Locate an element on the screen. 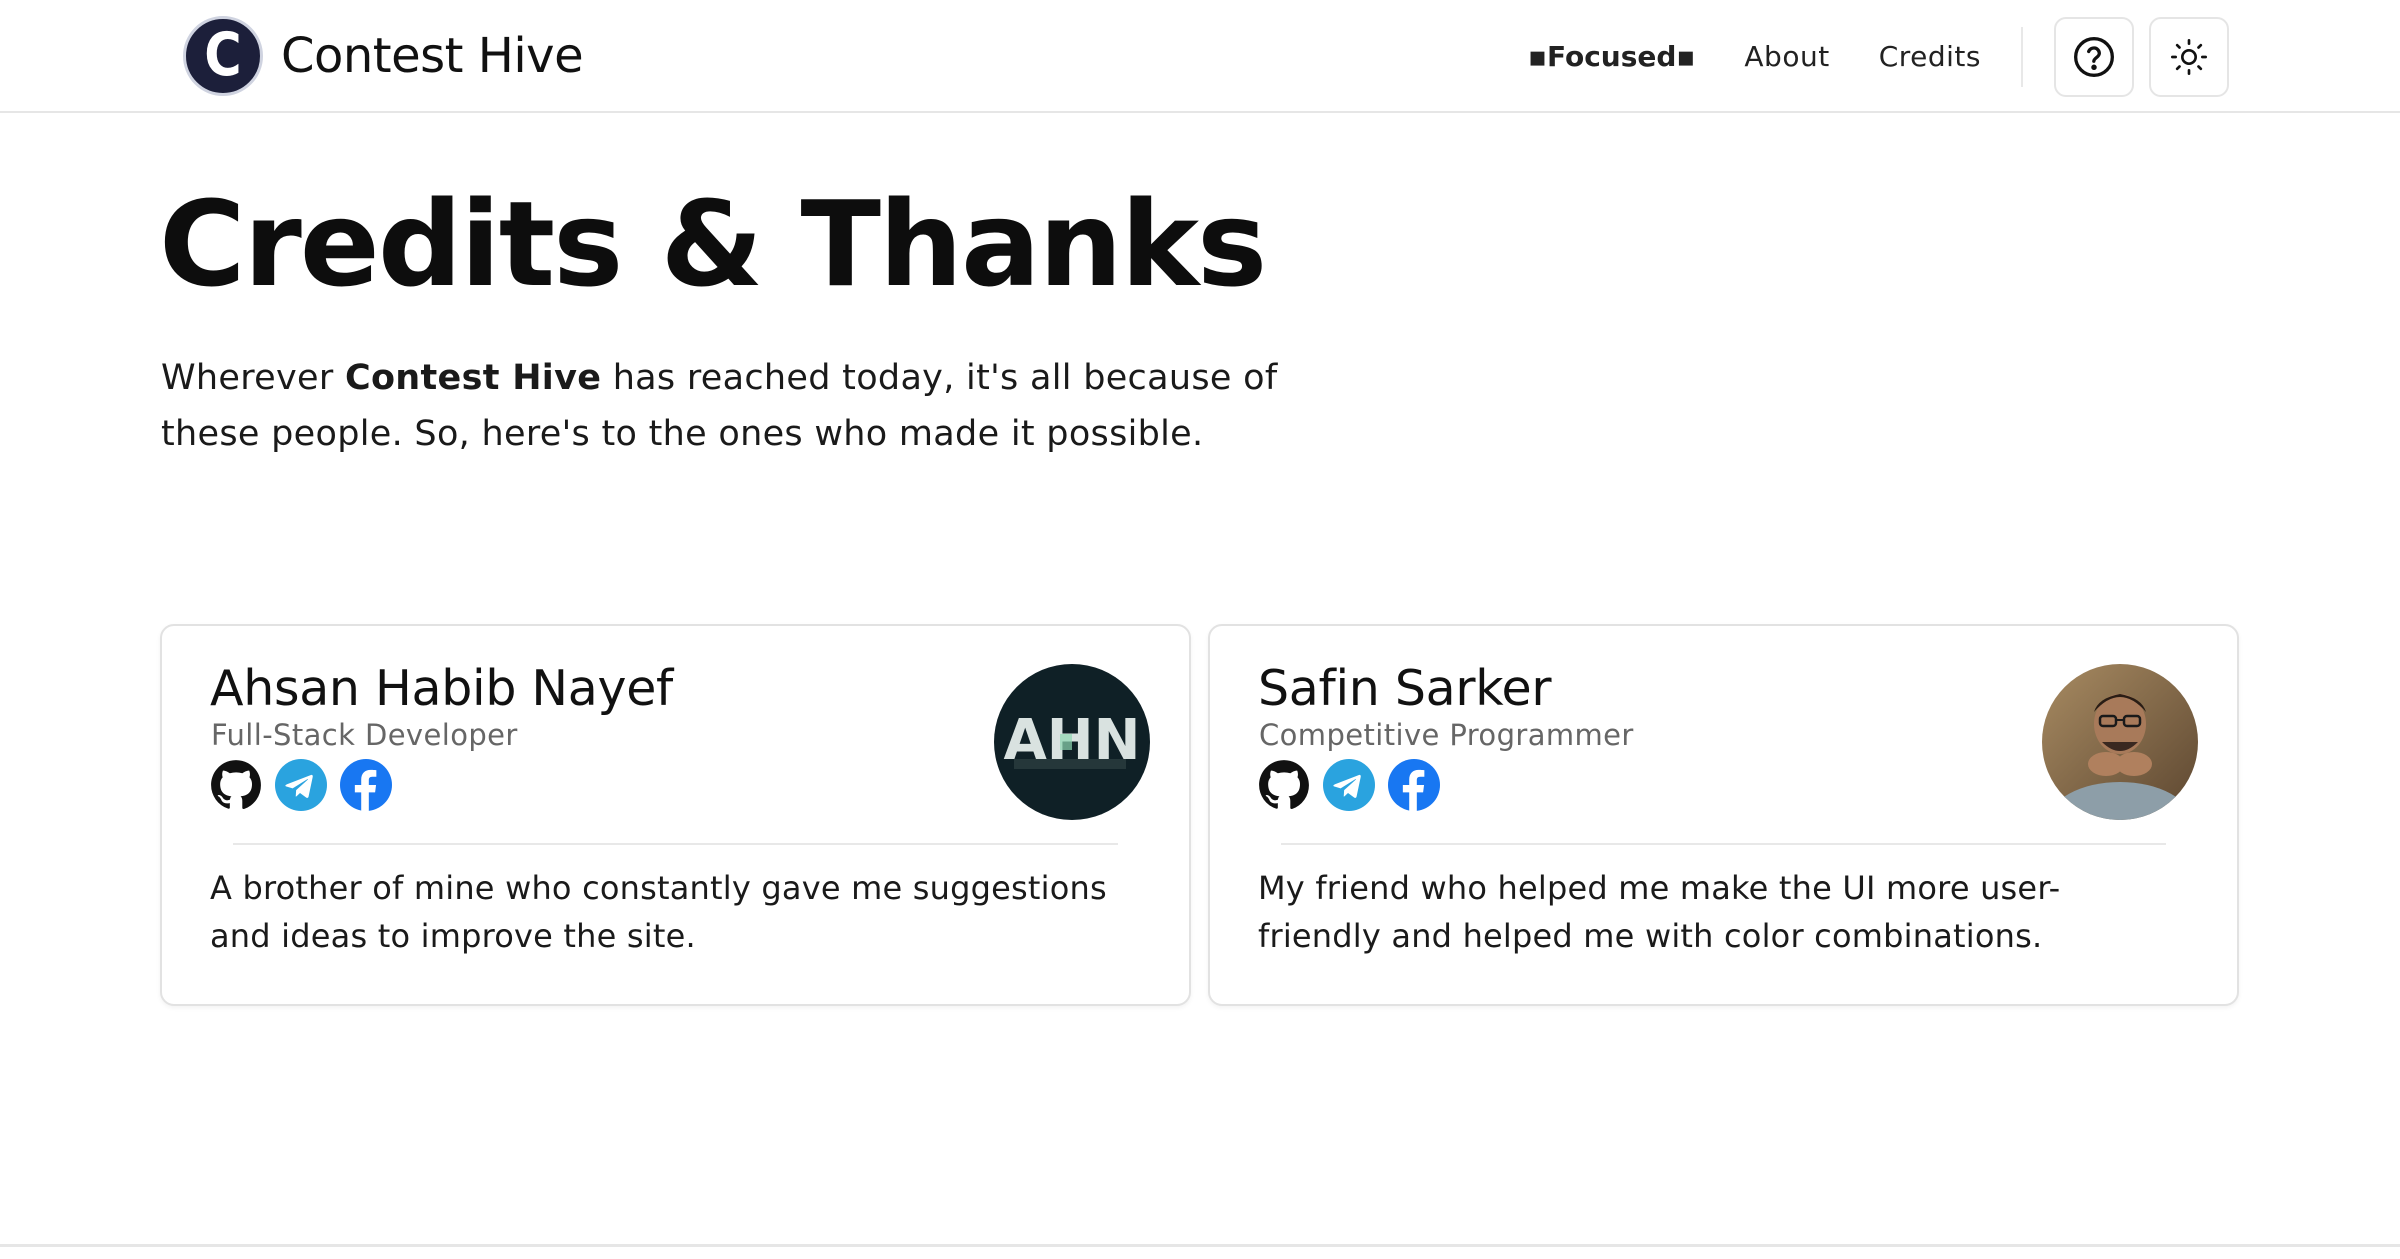 This screenshot has width=2400, height=1259. logo-letter: C is located at coordinates (223, 55).